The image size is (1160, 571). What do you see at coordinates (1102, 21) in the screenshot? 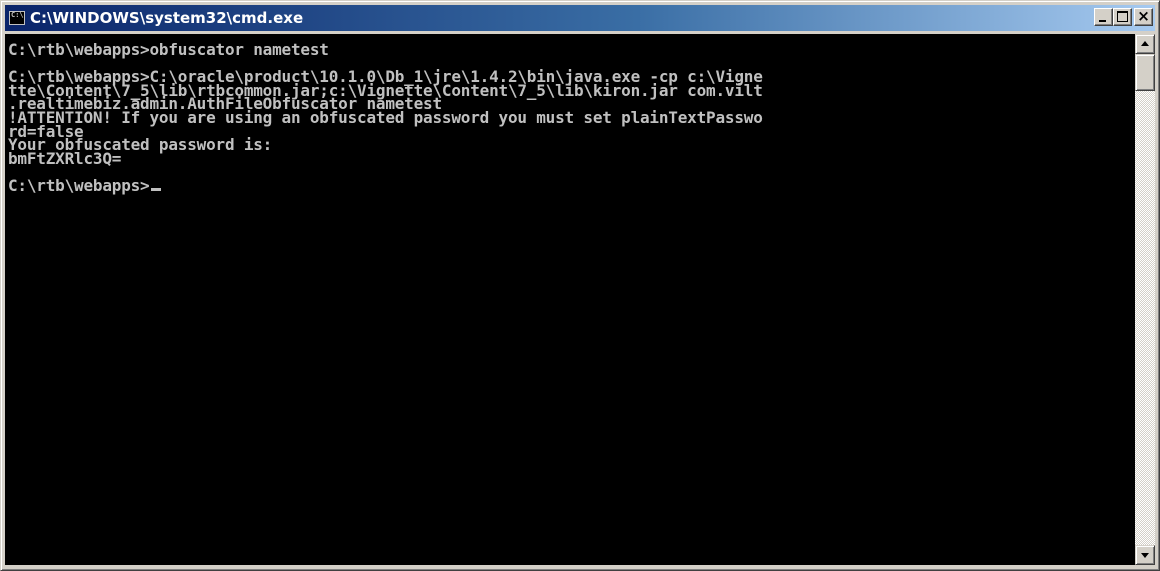
I see `minimize-icon` at bounding box center [1102, 21].